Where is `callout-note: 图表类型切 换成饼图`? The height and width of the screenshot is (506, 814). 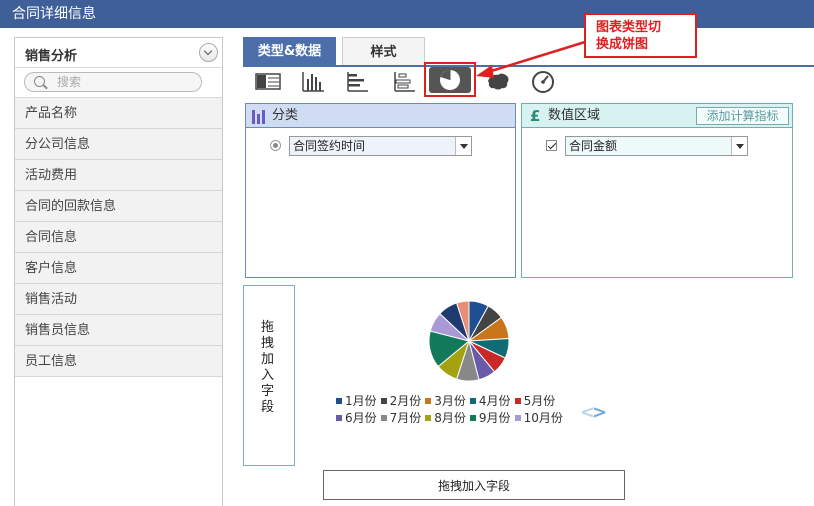 callout-note: 图表类型切 换成饼图 is located at coordinates (640, 35).